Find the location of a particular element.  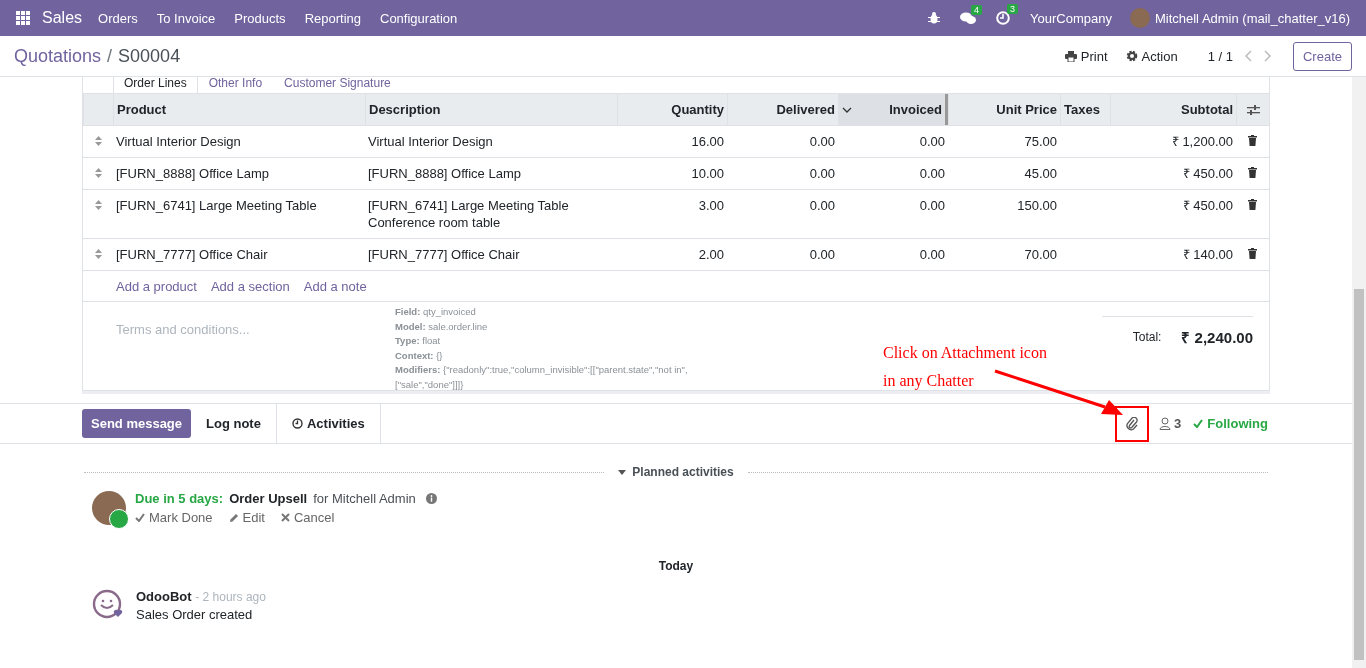

company-name: YourCompany is located at coordinates (1071, 18).